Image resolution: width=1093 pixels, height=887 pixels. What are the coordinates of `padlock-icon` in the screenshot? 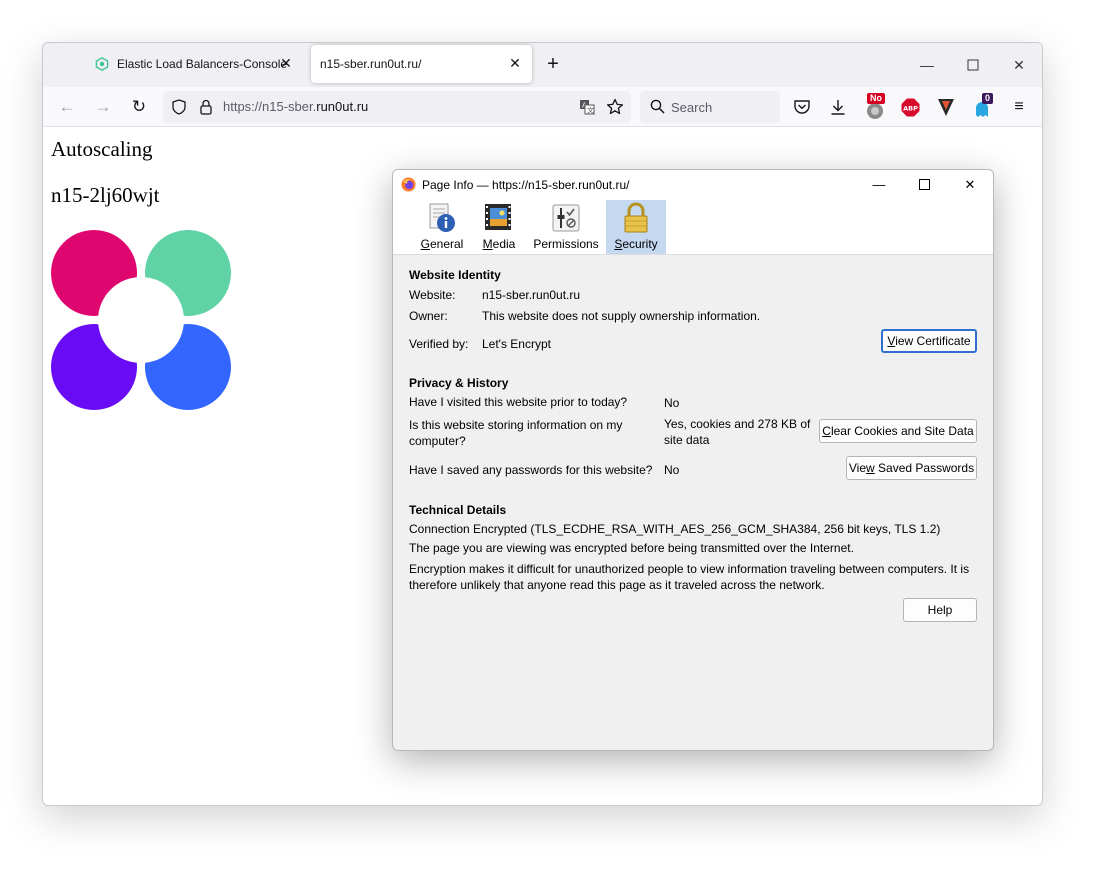 It's located at (636, 217).